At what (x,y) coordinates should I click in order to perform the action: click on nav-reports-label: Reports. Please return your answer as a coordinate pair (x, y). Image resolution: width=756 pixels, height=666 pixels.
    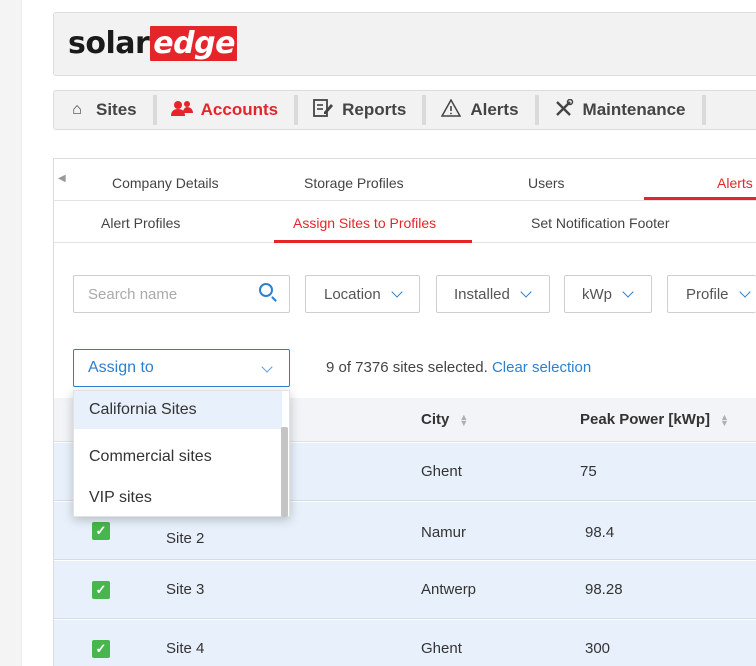
    Looking at the image, I should click on (374, 109).